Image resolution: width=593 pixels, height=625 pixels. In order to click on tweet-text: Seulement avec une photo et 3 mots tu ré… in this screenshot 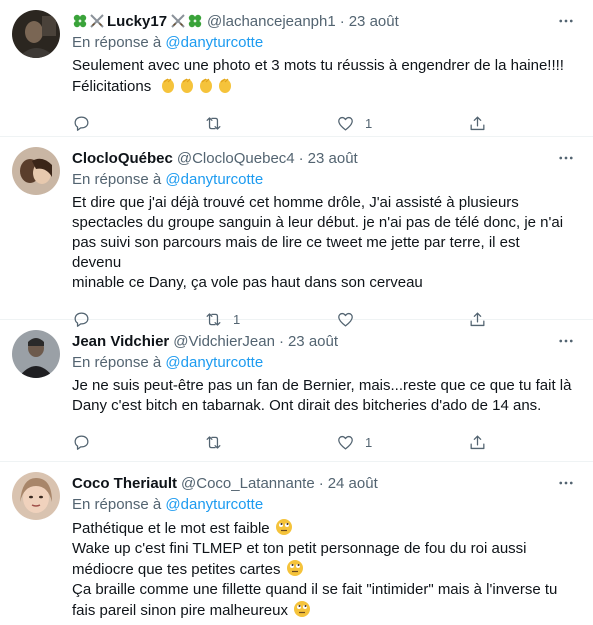, I will do `click(322, 76)`.